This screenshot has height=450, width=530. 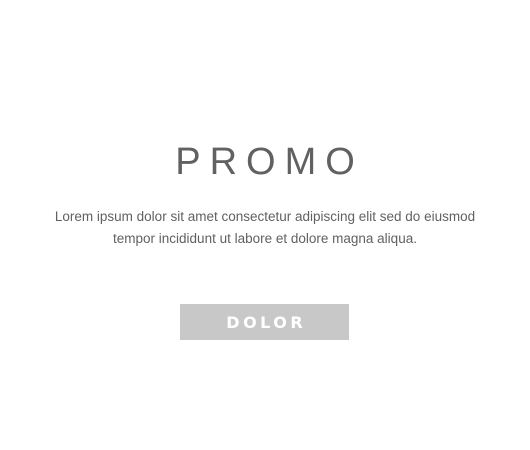 I want to click on dolor-button: DOLOR, so click(x=264, y=322).